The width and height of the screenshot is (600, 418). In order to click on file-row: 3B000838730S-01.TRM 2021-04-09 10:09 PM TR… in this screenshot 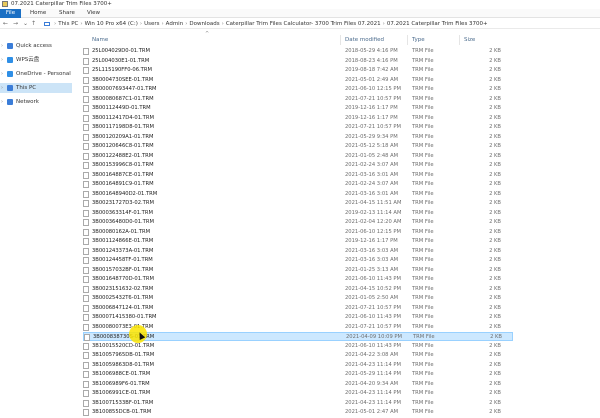, I will do `click(298, 336)`.